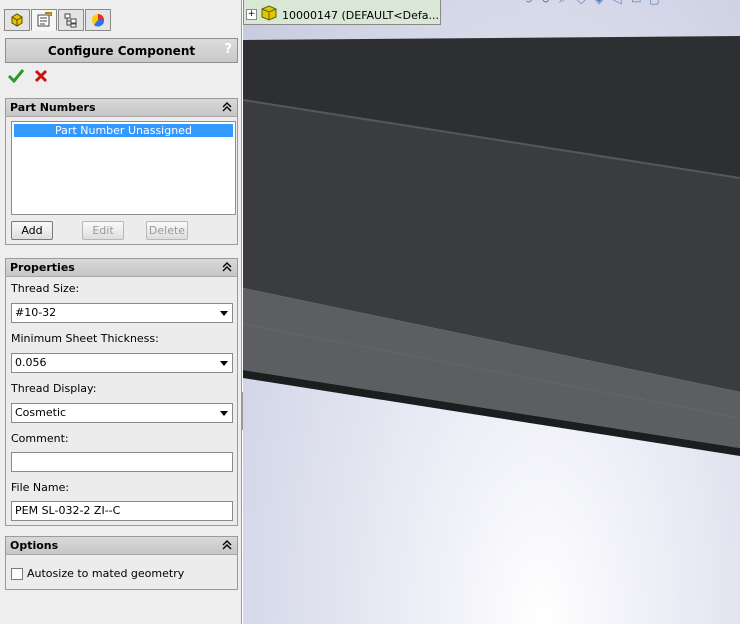 The width and height of the screenshot is (740, 624). What do you see at coordinates (121, 268) in the screenshot?
I see `properties-header: Properties` at bounding box center [121, 268].